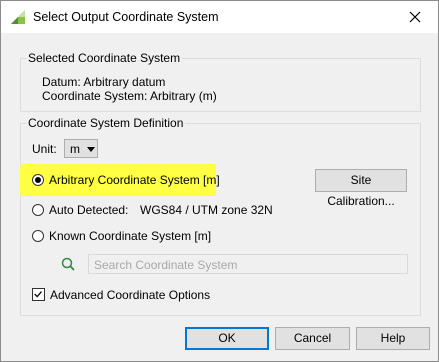  I want to click on coordinate-system-text: Coordinate System: Arbitrary (m), so click(129, 96).